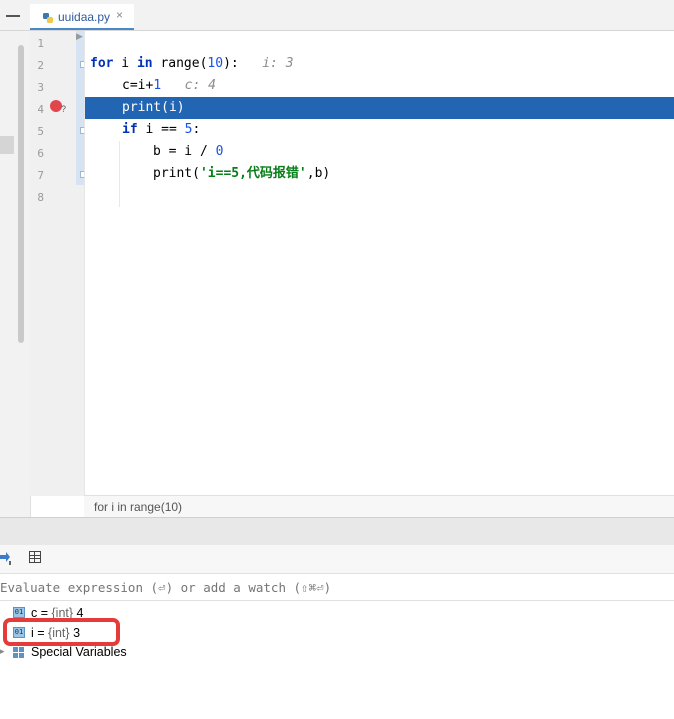  I want to click on code-line-7: print('i==5,代码报错',b), so click(241, 174).